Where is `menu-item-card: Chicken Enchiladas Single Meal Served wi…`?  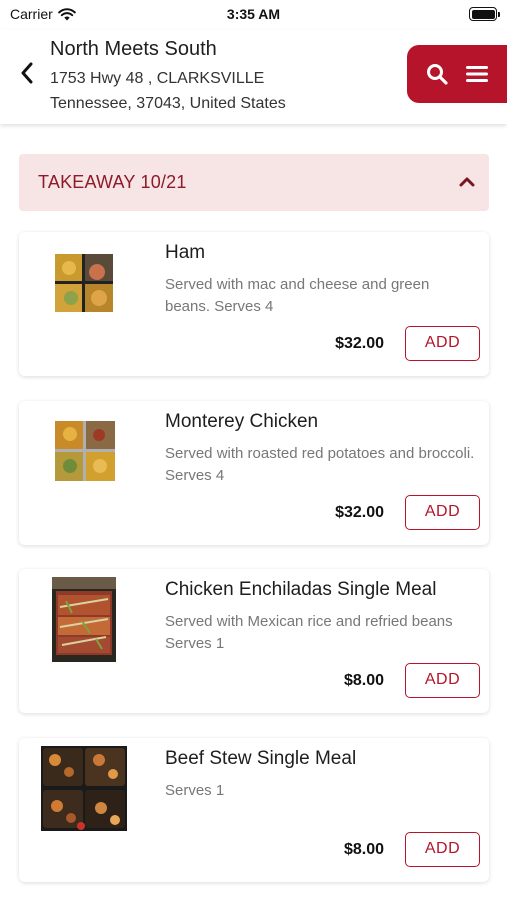 menu-item-card: Chicken Enchiladas Single Meal Served wi… is located at coordinates (254, 641).